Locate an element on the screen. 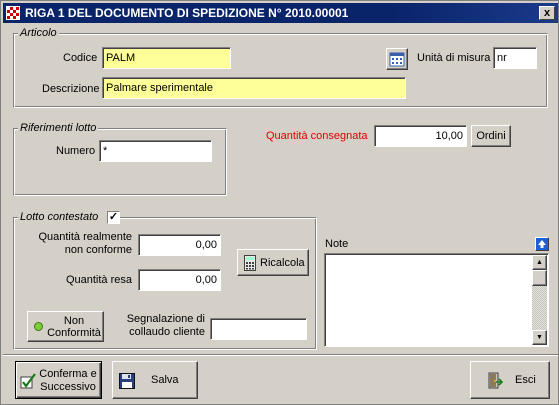 The height and width of the screenshot is (405, 559). qty-resa-field: 0,00 is located at coordinates (179, 280).